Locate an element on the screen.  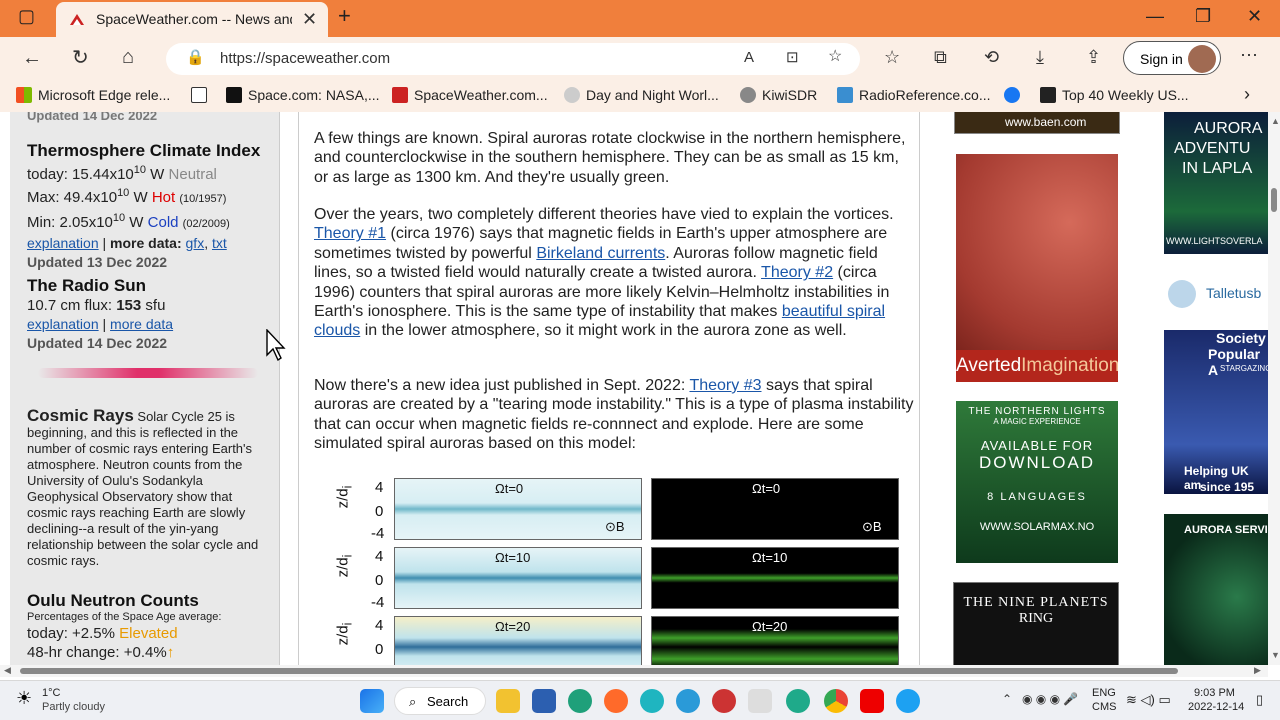
scroll-down-icon: ▼ is located at coordinates (1275, 655).